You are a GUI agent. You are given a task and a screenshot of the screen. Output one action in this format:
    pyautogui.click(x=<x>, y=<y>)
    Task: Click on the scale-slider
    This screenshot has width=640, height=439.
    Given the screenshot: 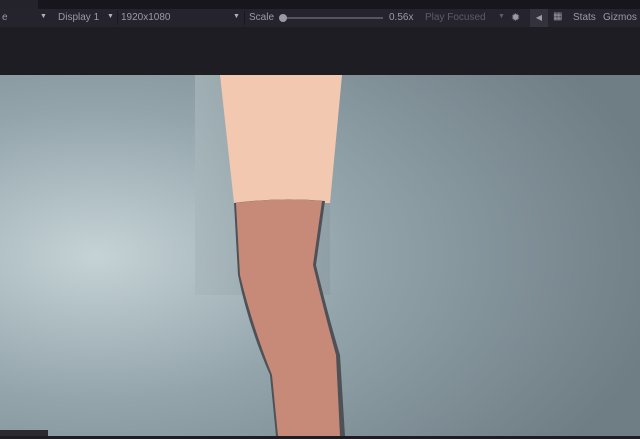 What is the action you would take?
    pyautogui.click(x=333, y=18)
    